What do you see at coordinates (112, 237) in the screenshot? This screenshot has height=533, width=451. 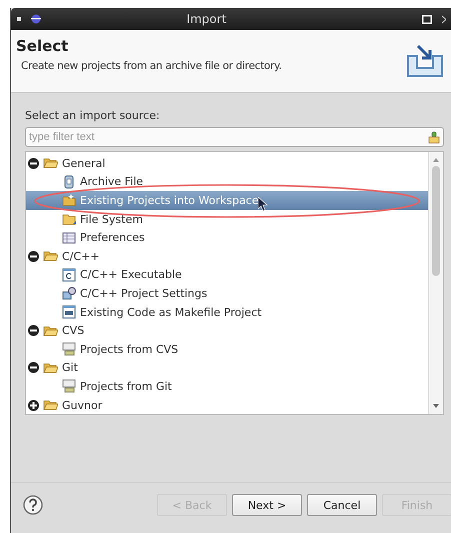 I see `tree-item: Preferences` at bounding box center [112, 237].